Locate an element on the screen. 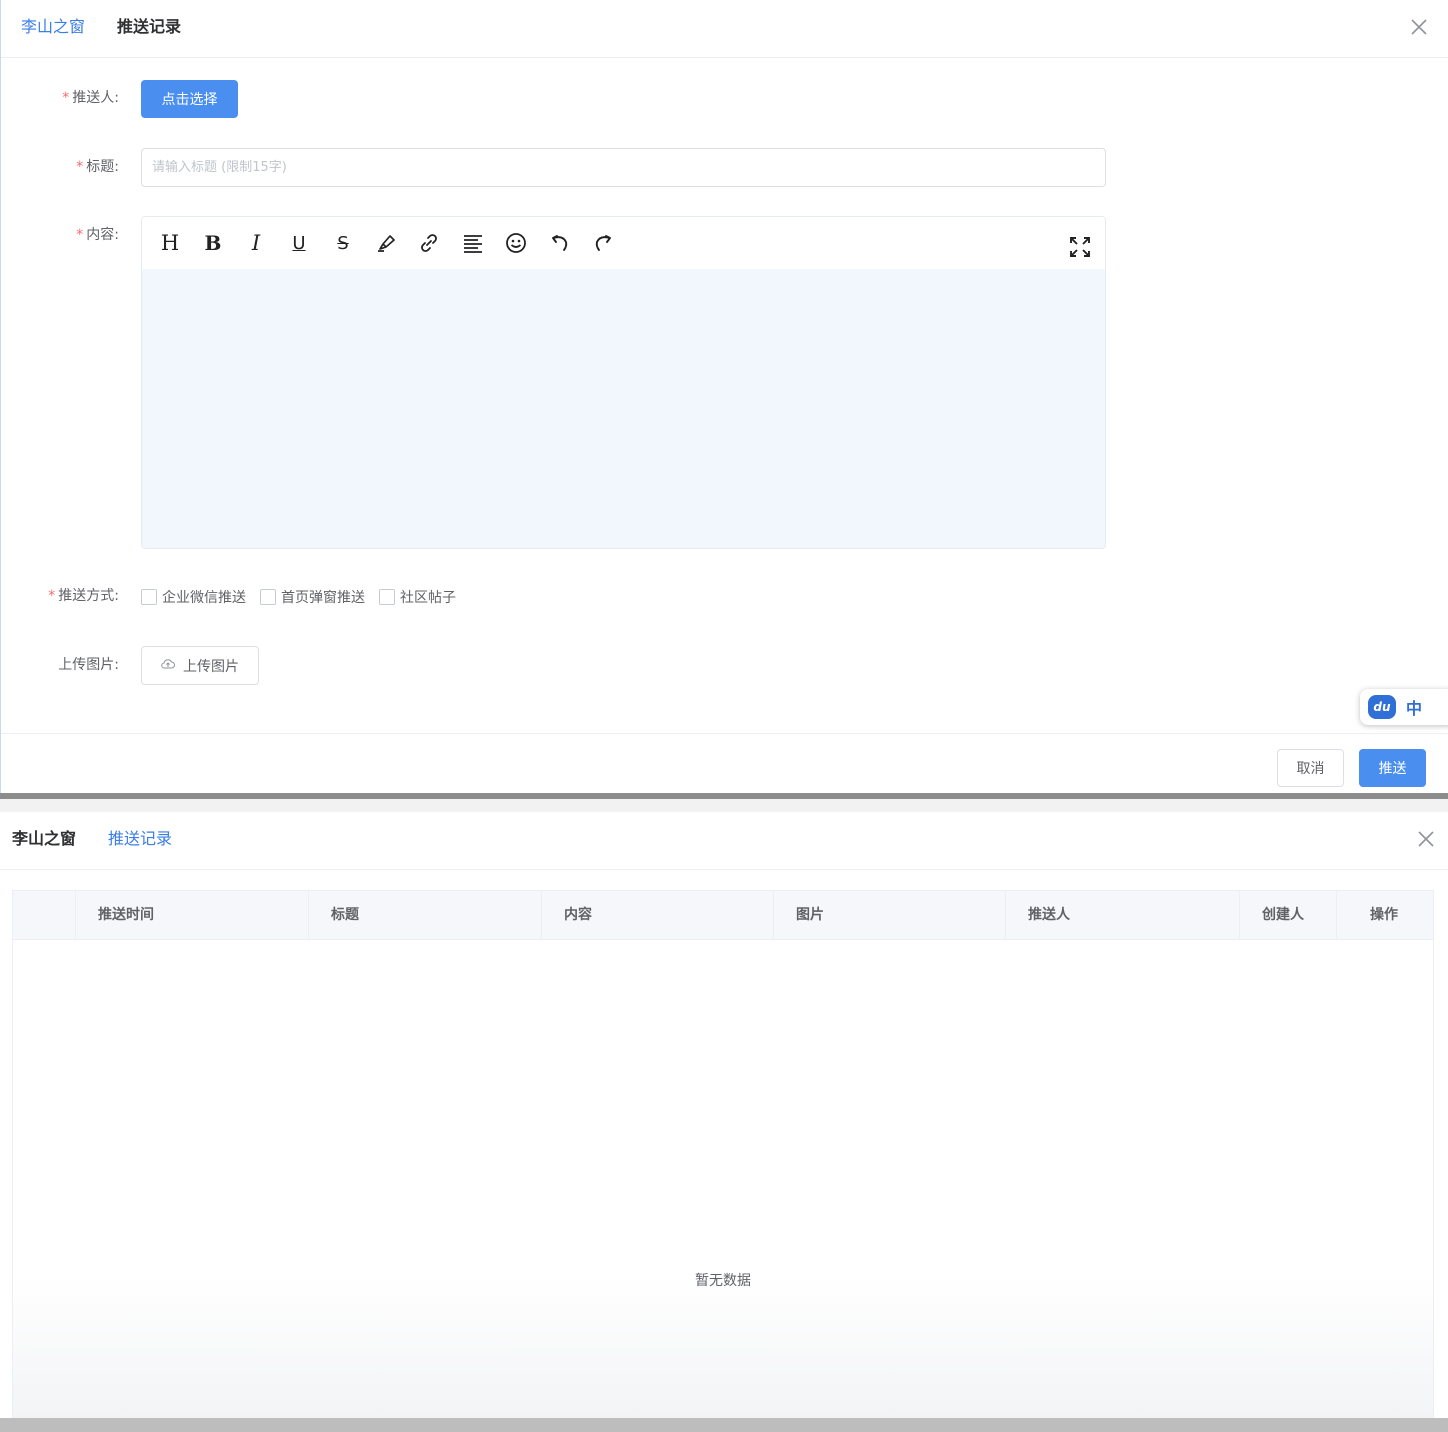 The height and width of the screenshot is (1432, 1448). empty-state-text: 暂无数据 is located at coordinates (723, 1281).